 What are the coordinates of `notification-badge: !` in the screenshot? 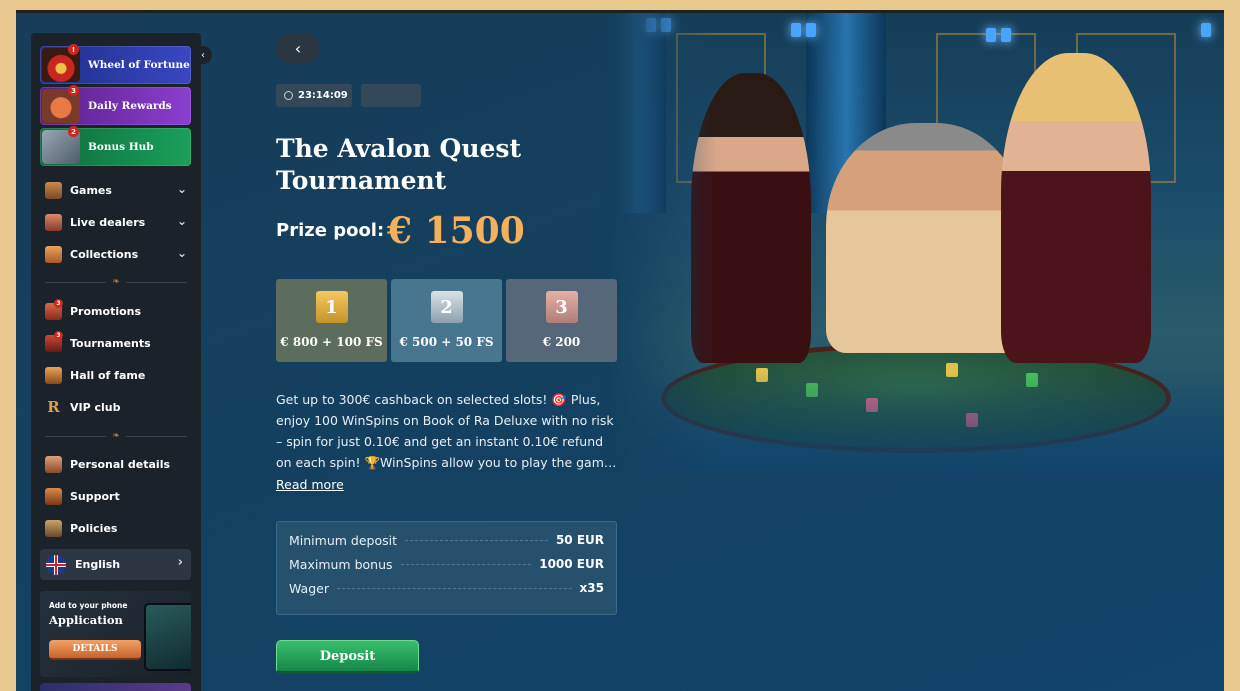 It's located at (73, 49).